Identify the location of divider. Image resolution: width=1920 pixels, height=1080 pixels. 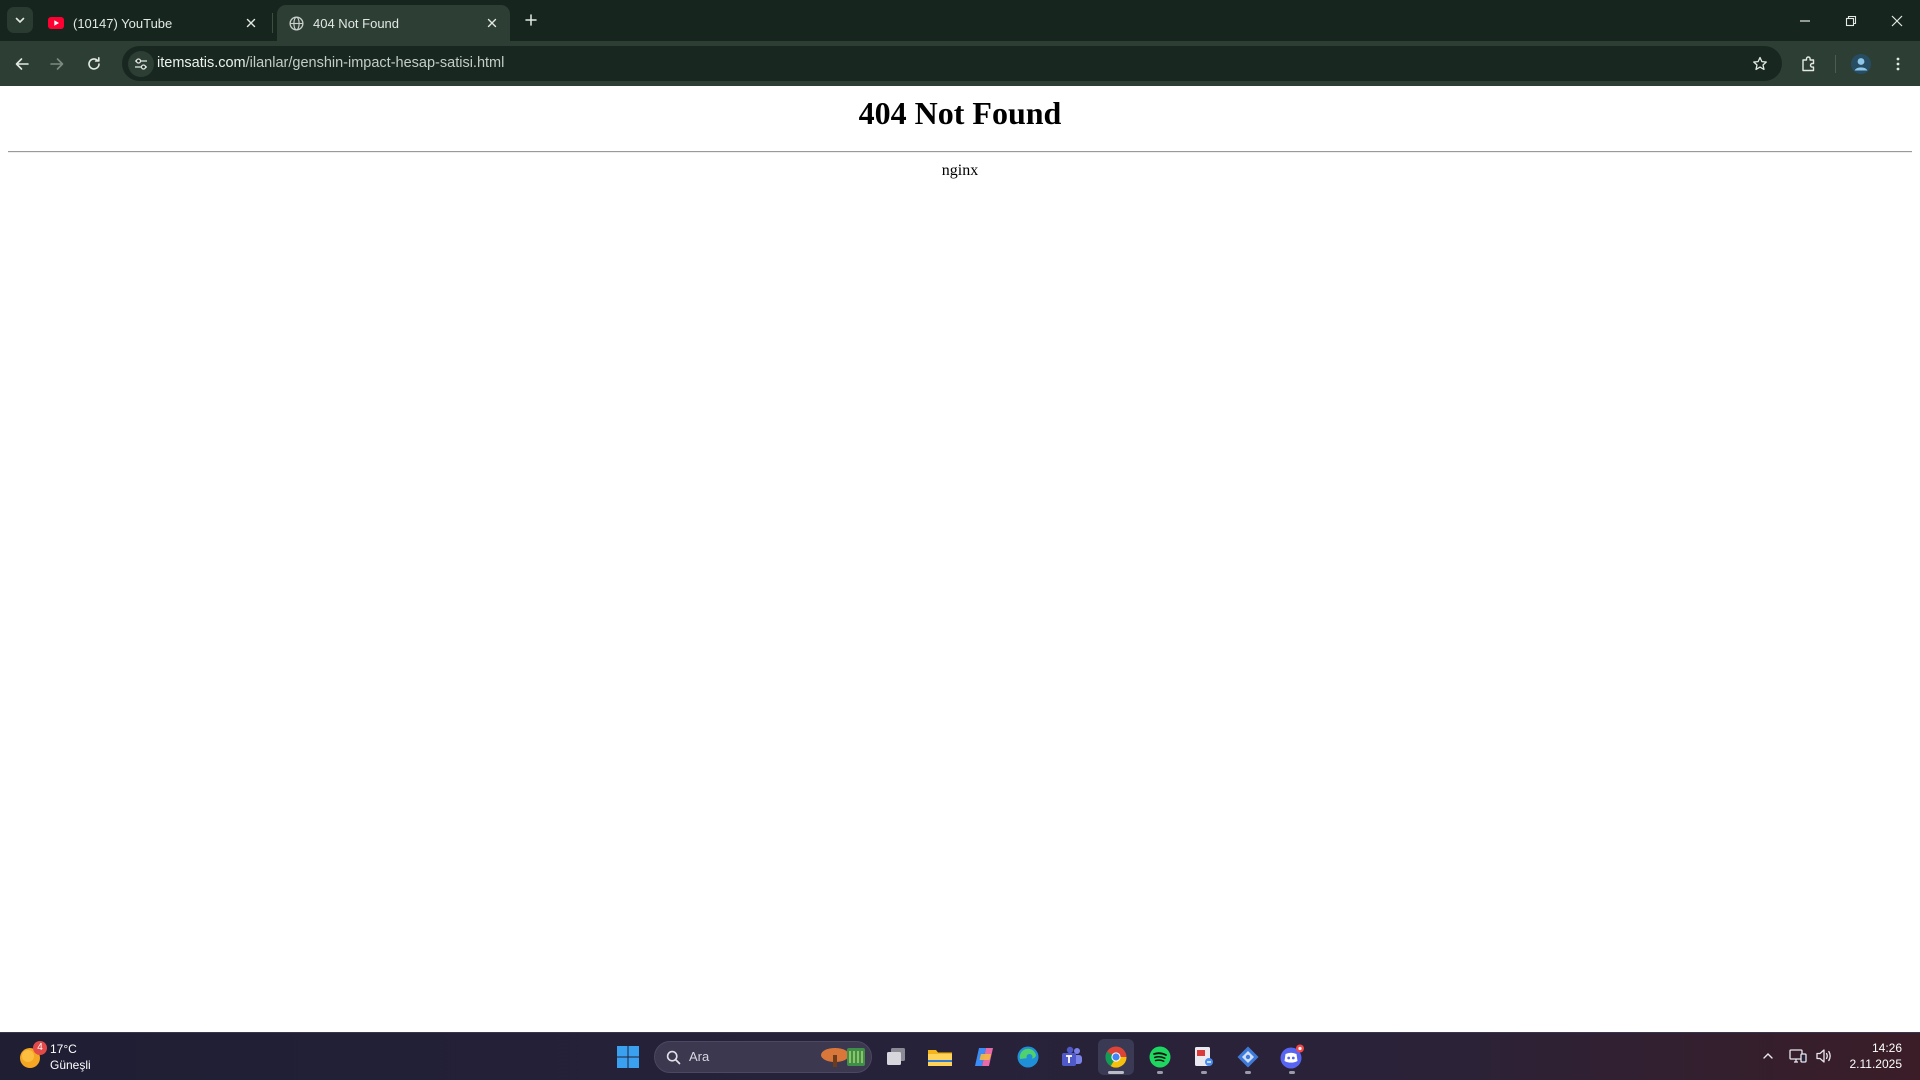
(960, 152).